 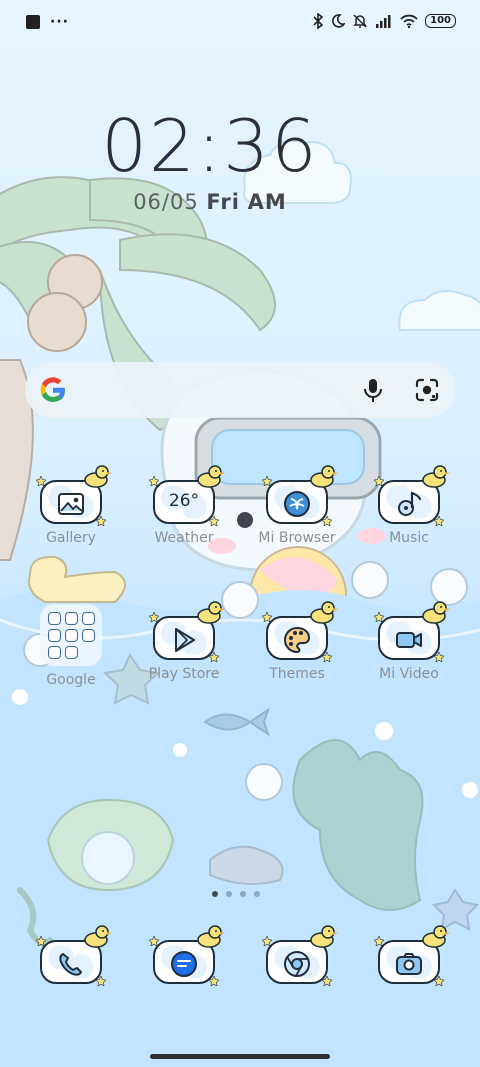 What do you see at coordinates (360, 21) in the screenshot?
I see `bell-off-icon` at bounding box center [360, 21].